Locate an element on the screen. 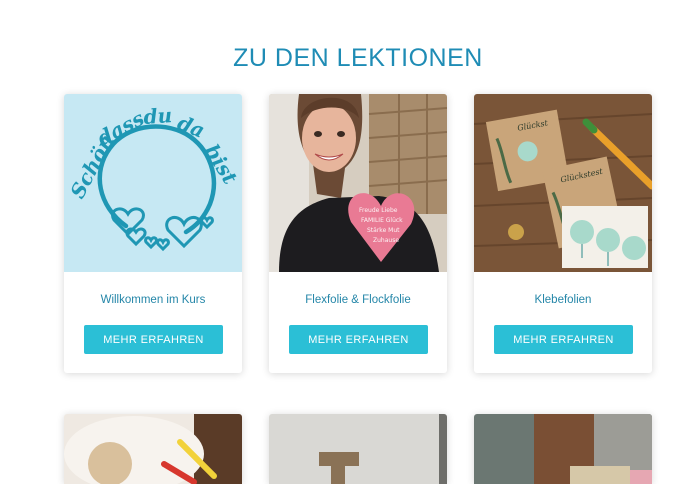 The height and width of the screenshot is (484, 700). svg-text: dass is located at coordinates (120, 128).